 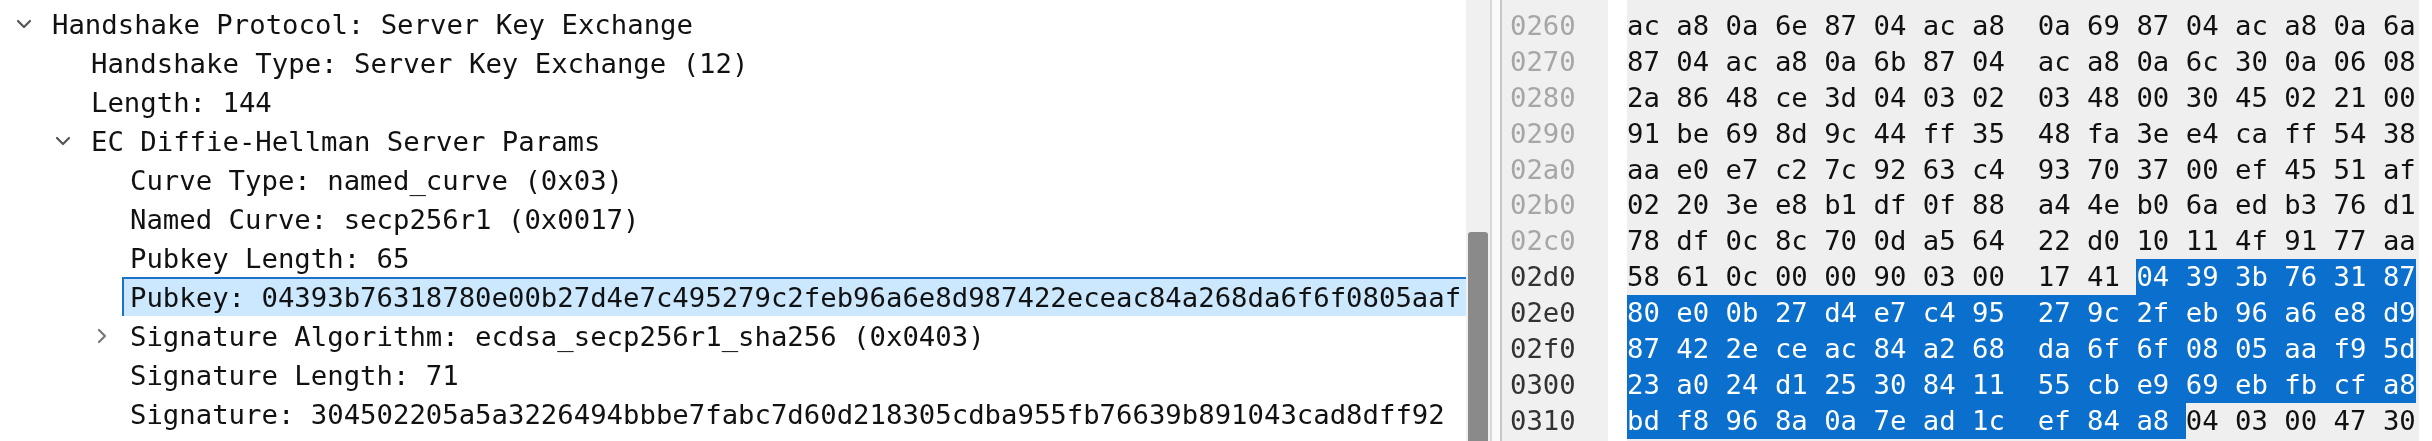 What do you see at coordinates (2202, 133) in the screenshot?
I see `hex-byte: e4` at bounding box center [2202, 133].